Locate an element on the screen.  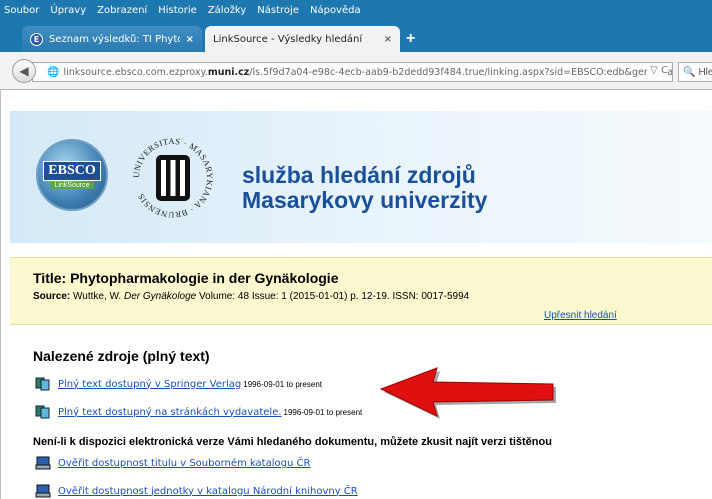
menu-soubor: Soubor is located at coordinates (21, 10).